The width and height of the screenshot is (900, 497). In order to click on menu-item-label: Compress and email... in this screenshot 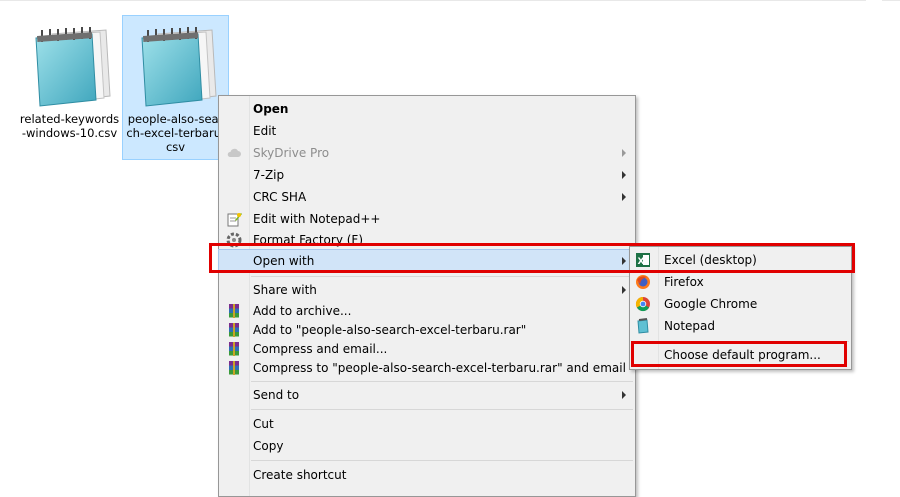, I will do `click(320, 349)`.